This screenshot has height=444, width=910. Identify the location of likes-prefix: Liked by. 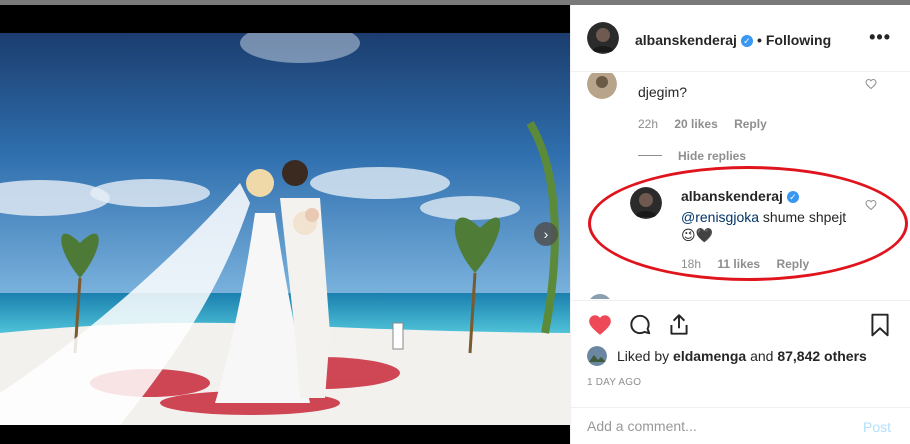
(645, 356).